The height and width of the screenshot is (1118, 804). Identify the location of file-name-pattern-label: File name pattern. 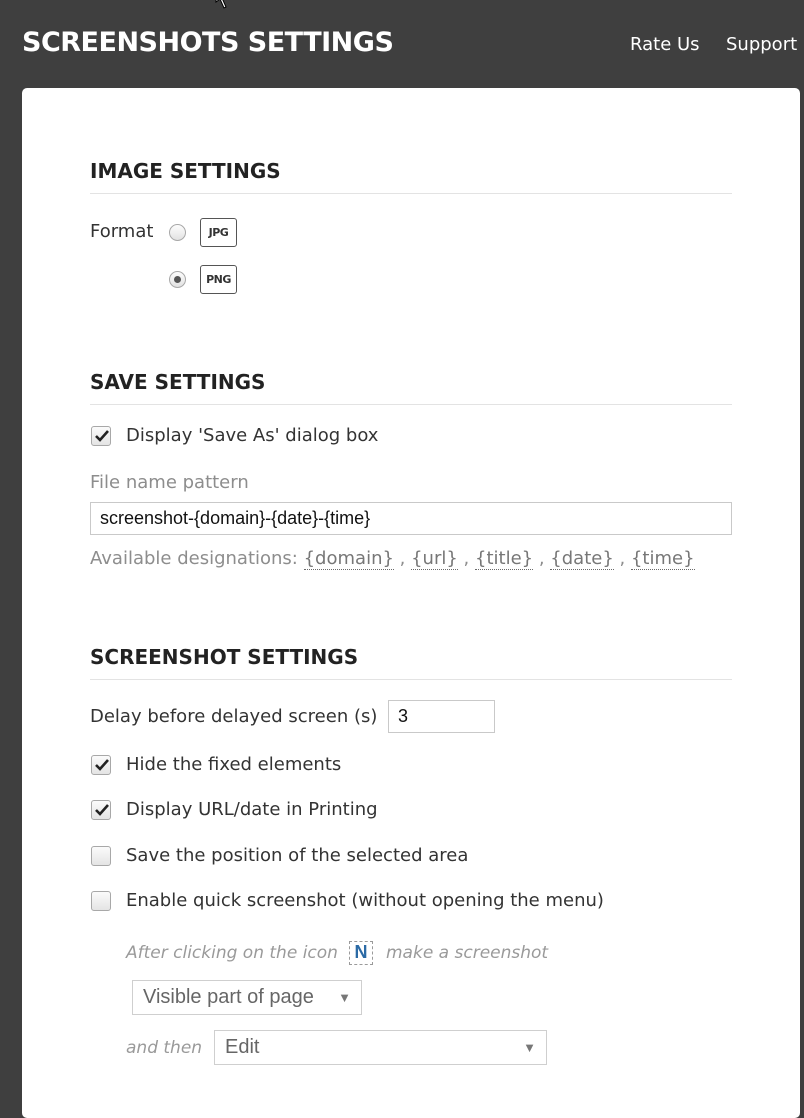
(169, 482).